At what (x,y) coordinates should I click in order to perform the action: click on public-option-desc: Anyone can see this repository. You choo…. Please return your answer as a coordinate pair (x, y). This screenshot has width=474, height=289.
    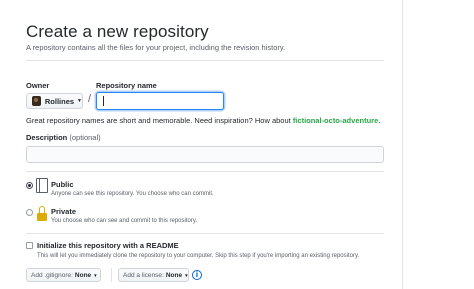
    Looking at the image, I should click on (132, 194).